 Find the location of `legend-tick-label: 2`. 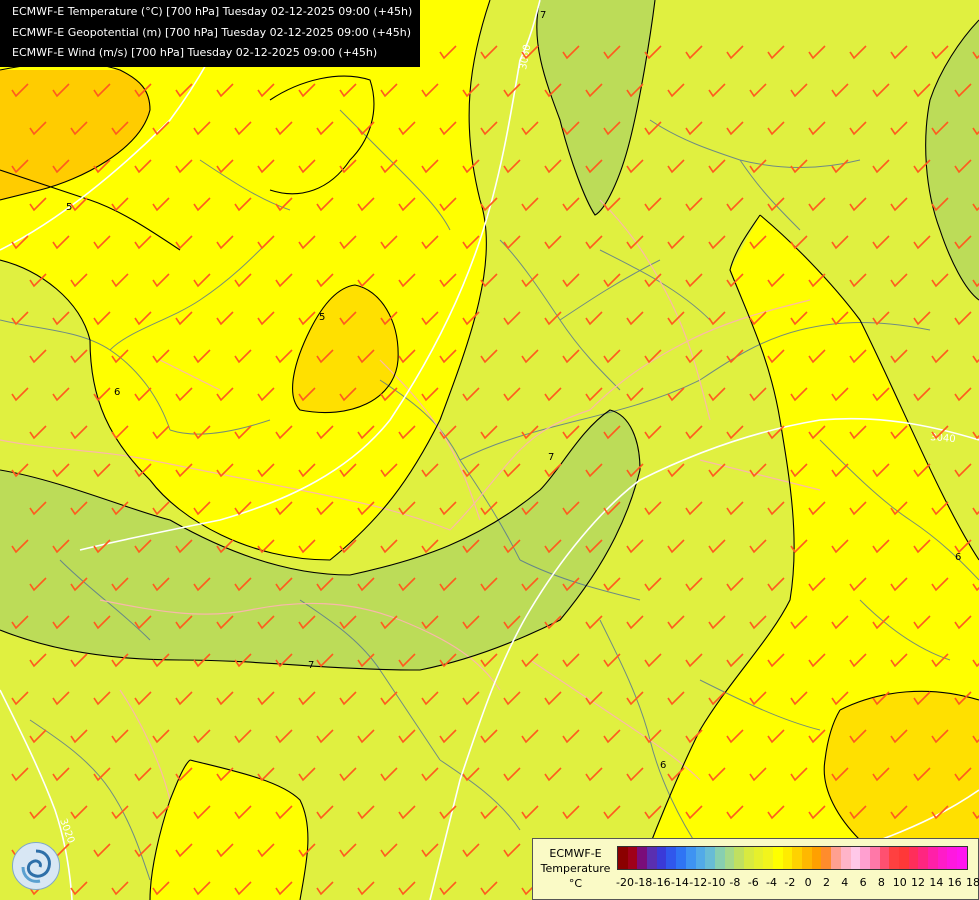

legend-tick-label: 2 is located at coordinates (826, 882).